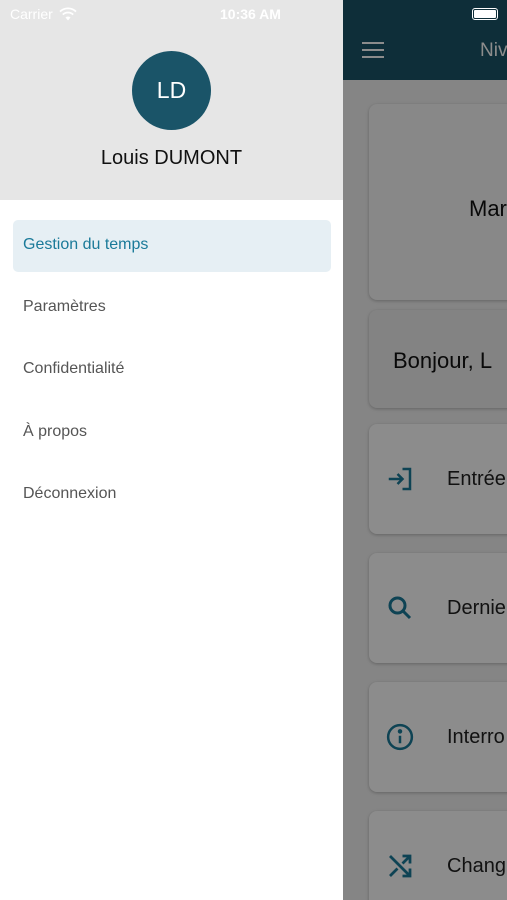 This screenshot has height=900, width=507. What do you see at coordinates (485, 14) in the screenshot?
I see `battery-icon` at bounding box center [485, 14].